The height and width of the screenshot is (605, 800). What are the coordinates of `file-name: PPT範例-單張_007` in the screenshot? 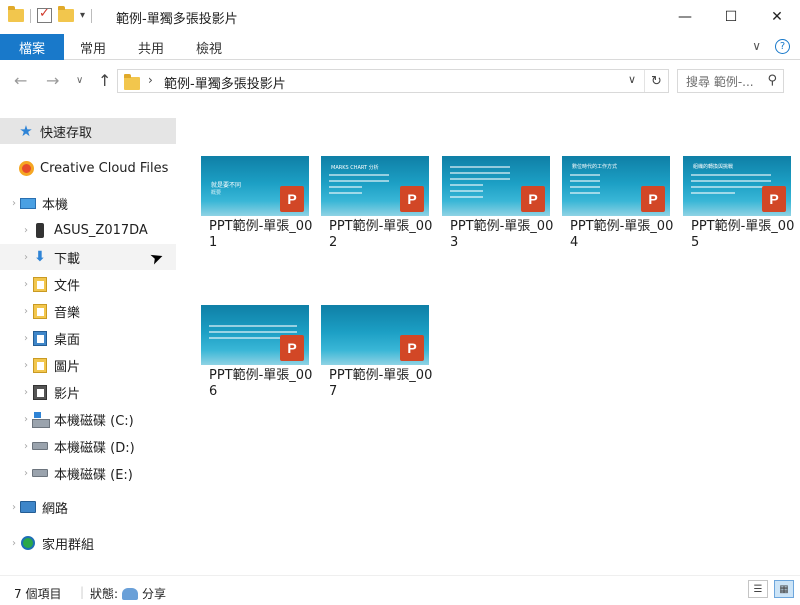 It's located at (381, 383).